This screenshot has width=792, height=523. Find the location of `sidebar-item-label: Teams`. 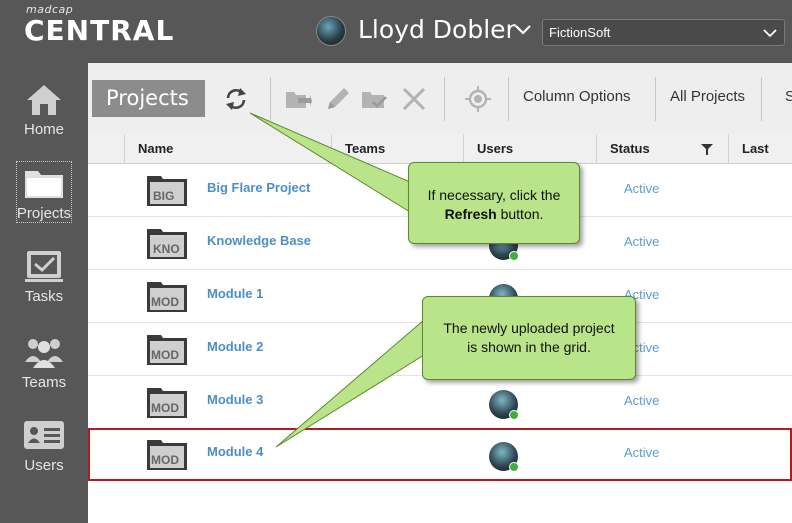

sidebar-item-label: Teams is located at coordinates (44, 382).